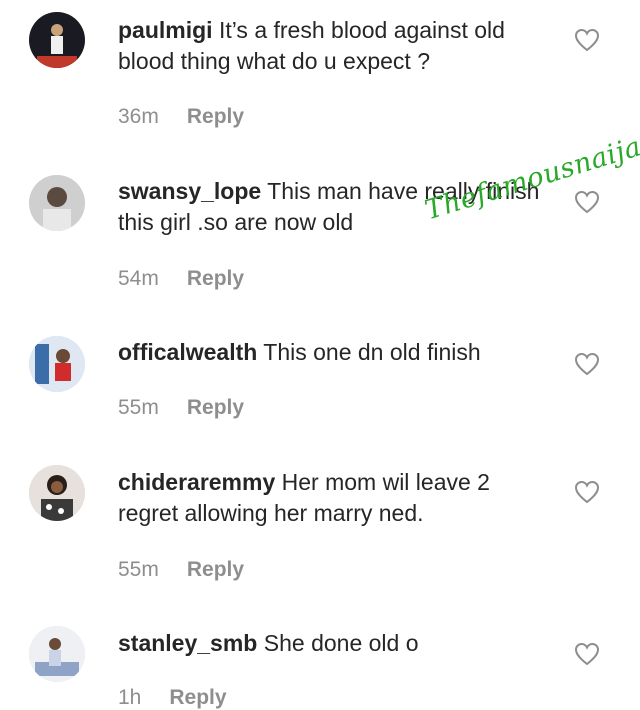 The width and height of the screenshot is (640, 710). I want to click on comment-timestamp: 54m, so click(138, 278).